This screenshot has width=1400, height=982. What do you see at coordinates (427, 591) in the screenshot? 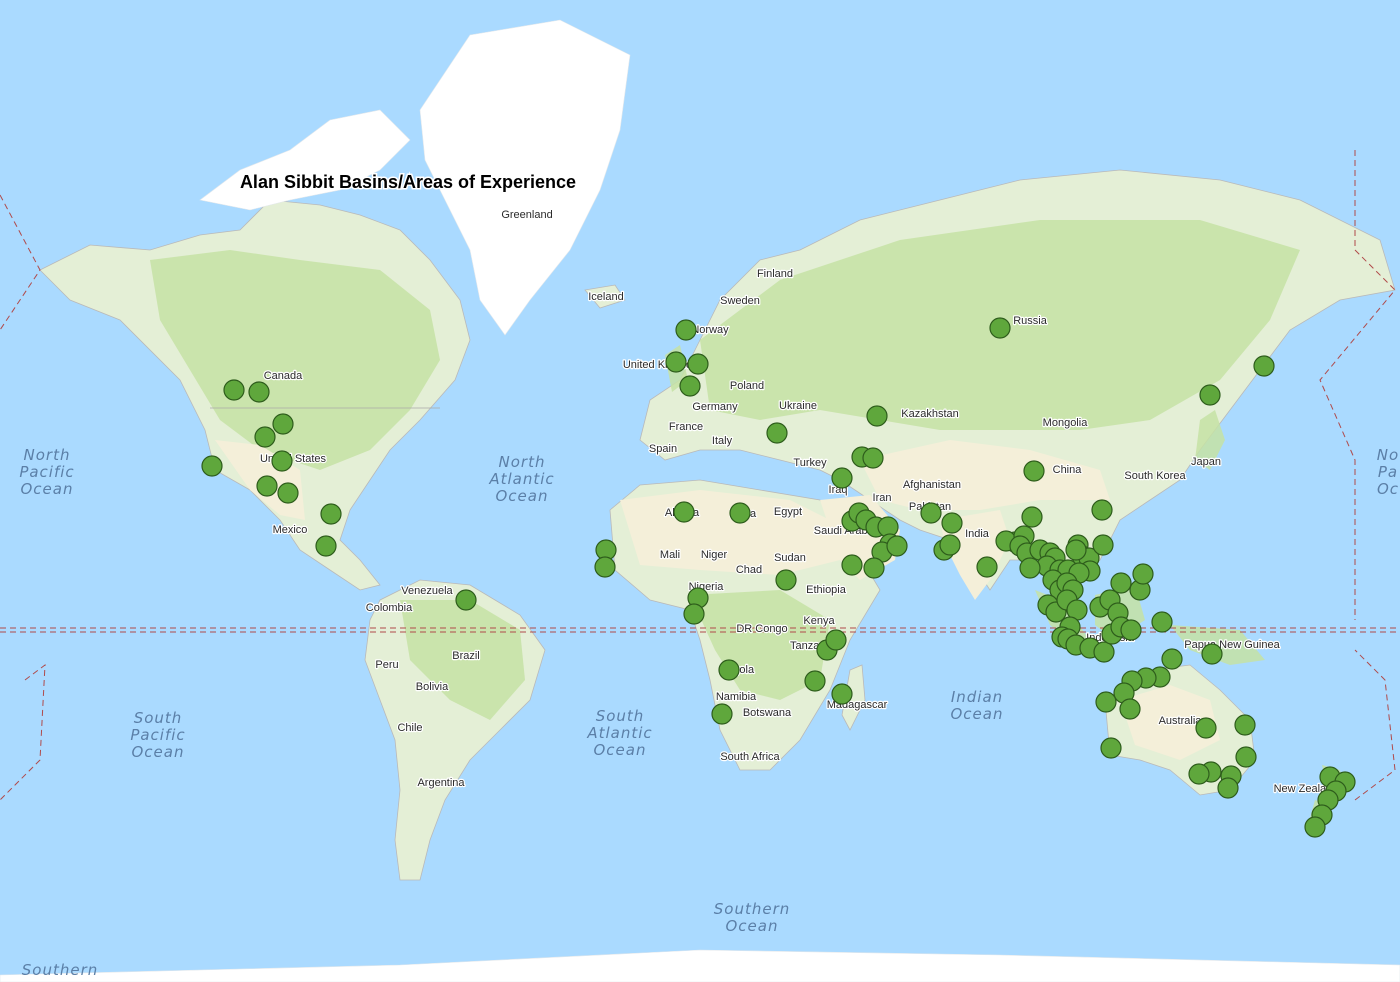
I see `country-label-venezuela: Venezuela` at bounding box center [427, 591].